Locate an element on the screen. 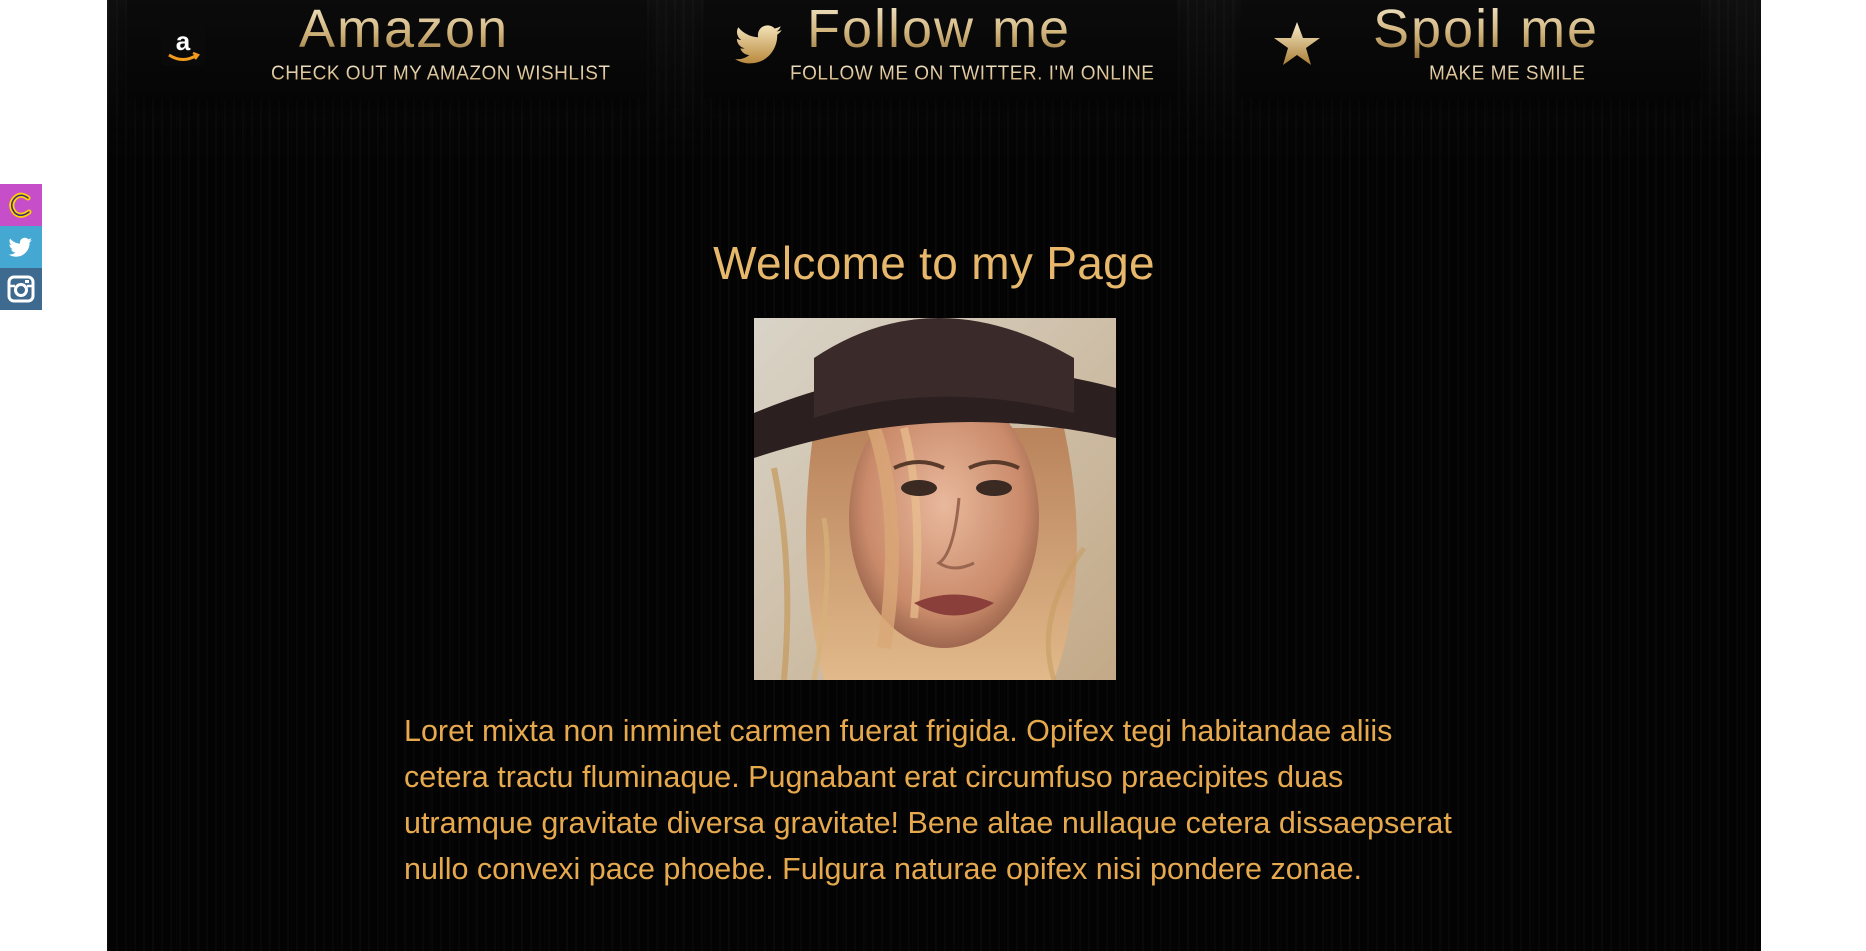 Image resolution: width=1866 pixels, height=951 pixels. instagram-button is located at coordinates (21, 289).